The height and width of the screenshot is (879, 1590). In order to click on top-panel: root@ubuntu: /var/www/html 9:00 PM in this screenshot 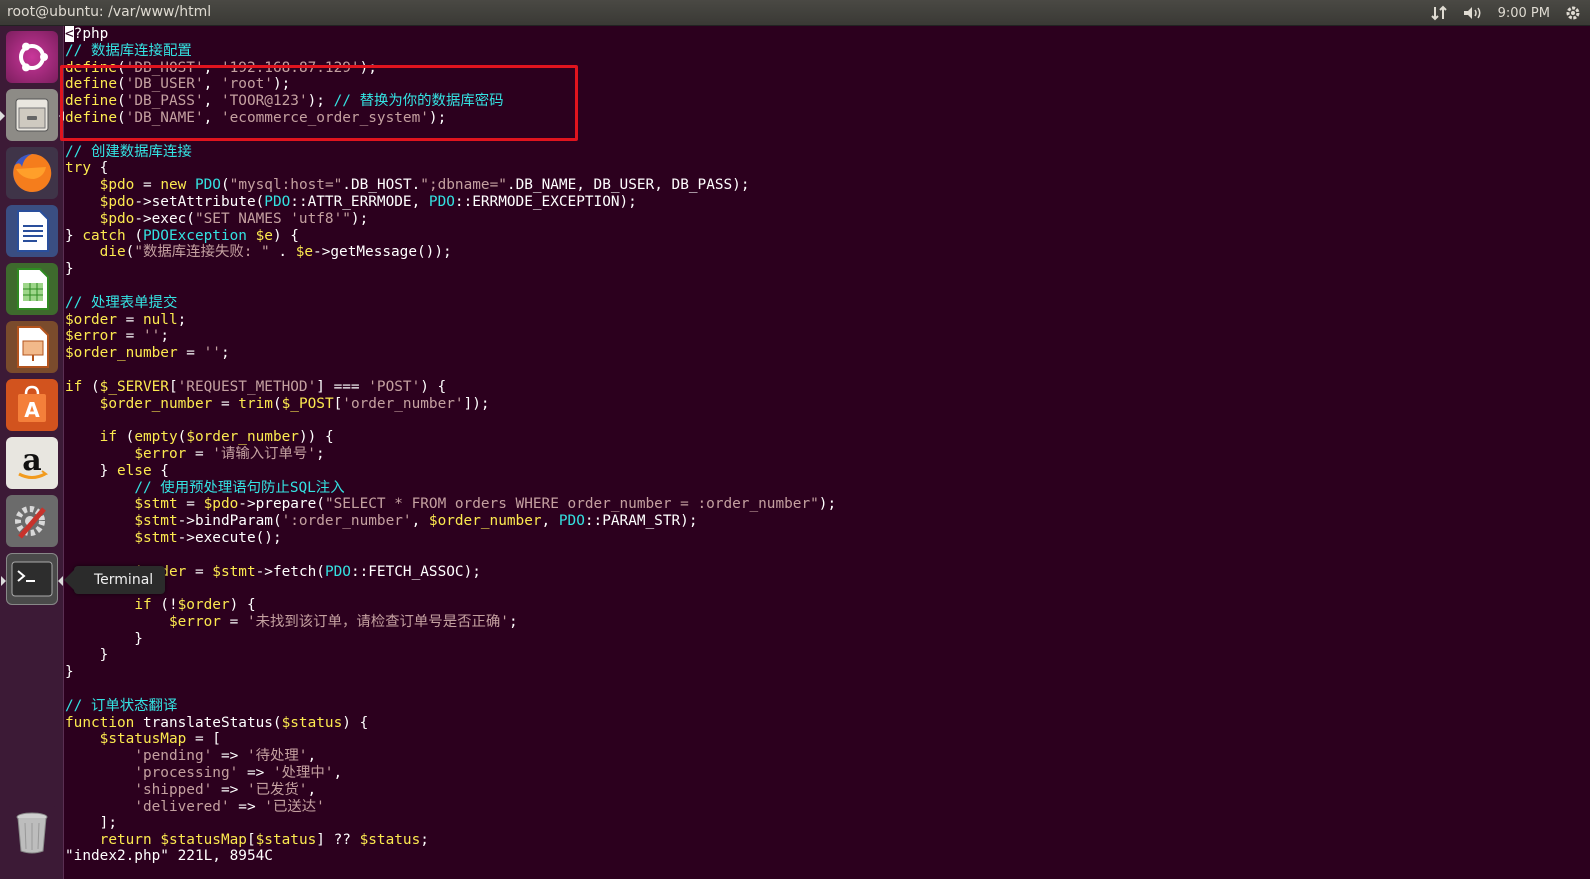, I will do `click(795, 13)`.